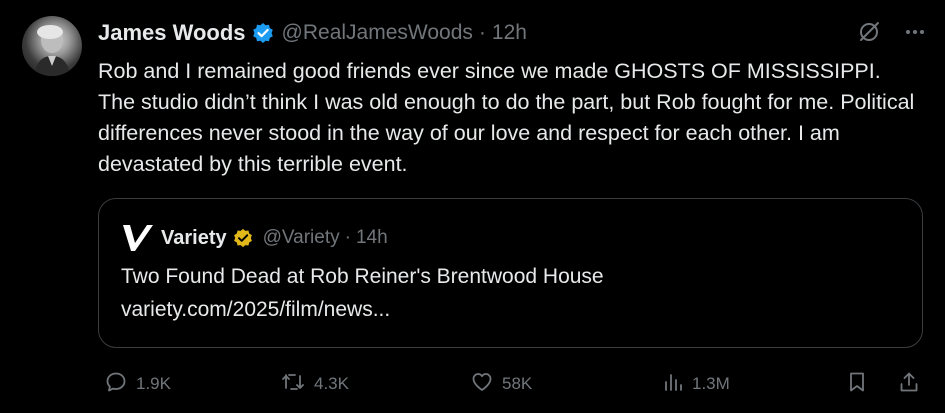 The height and width of the screenshot is (413, 945). What do you see at coordinates (116, 384) in the screenshot?
I see `reply-icon` at bounding box center [116, 384].